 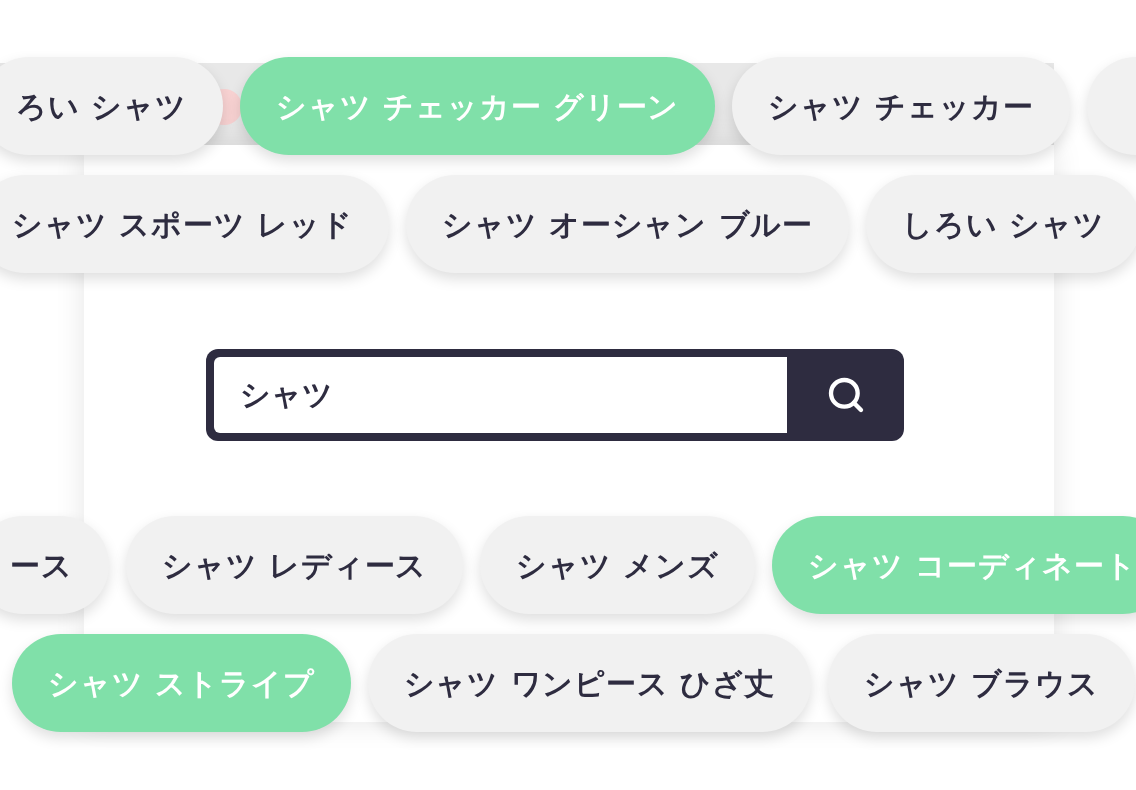 What do you see at coordinates (294, 565) in the screenshot?
I see `tag-chip: シャツ レディース` at bounding box center [294, 565].